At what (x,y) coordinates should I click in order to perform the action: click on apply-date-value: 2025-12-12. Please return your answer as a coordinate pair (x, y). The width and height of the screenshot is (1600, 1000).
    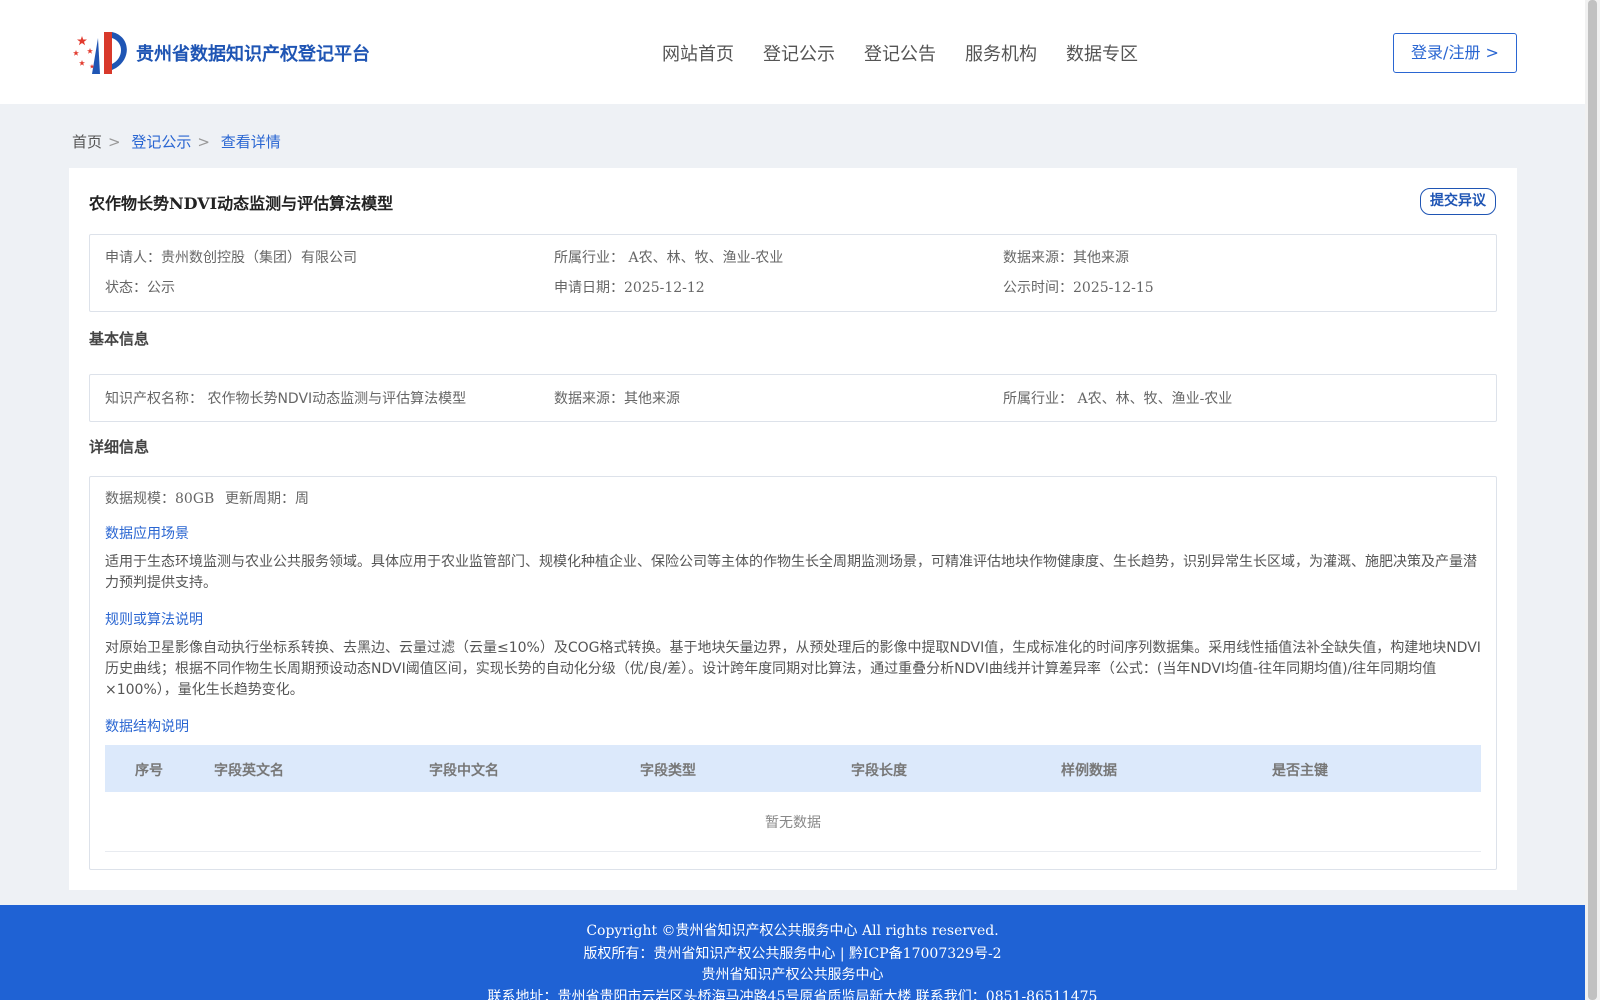
    Looking at the image, I should click on (664, 288).